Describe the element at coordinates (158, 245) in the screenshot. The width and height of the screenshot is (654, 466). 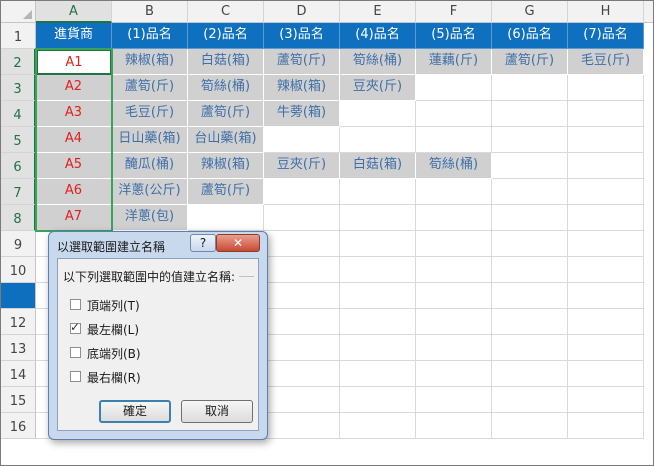
I see `dialog-titlebar: 以選取範圍建立名稱 ? ✕` at that location.